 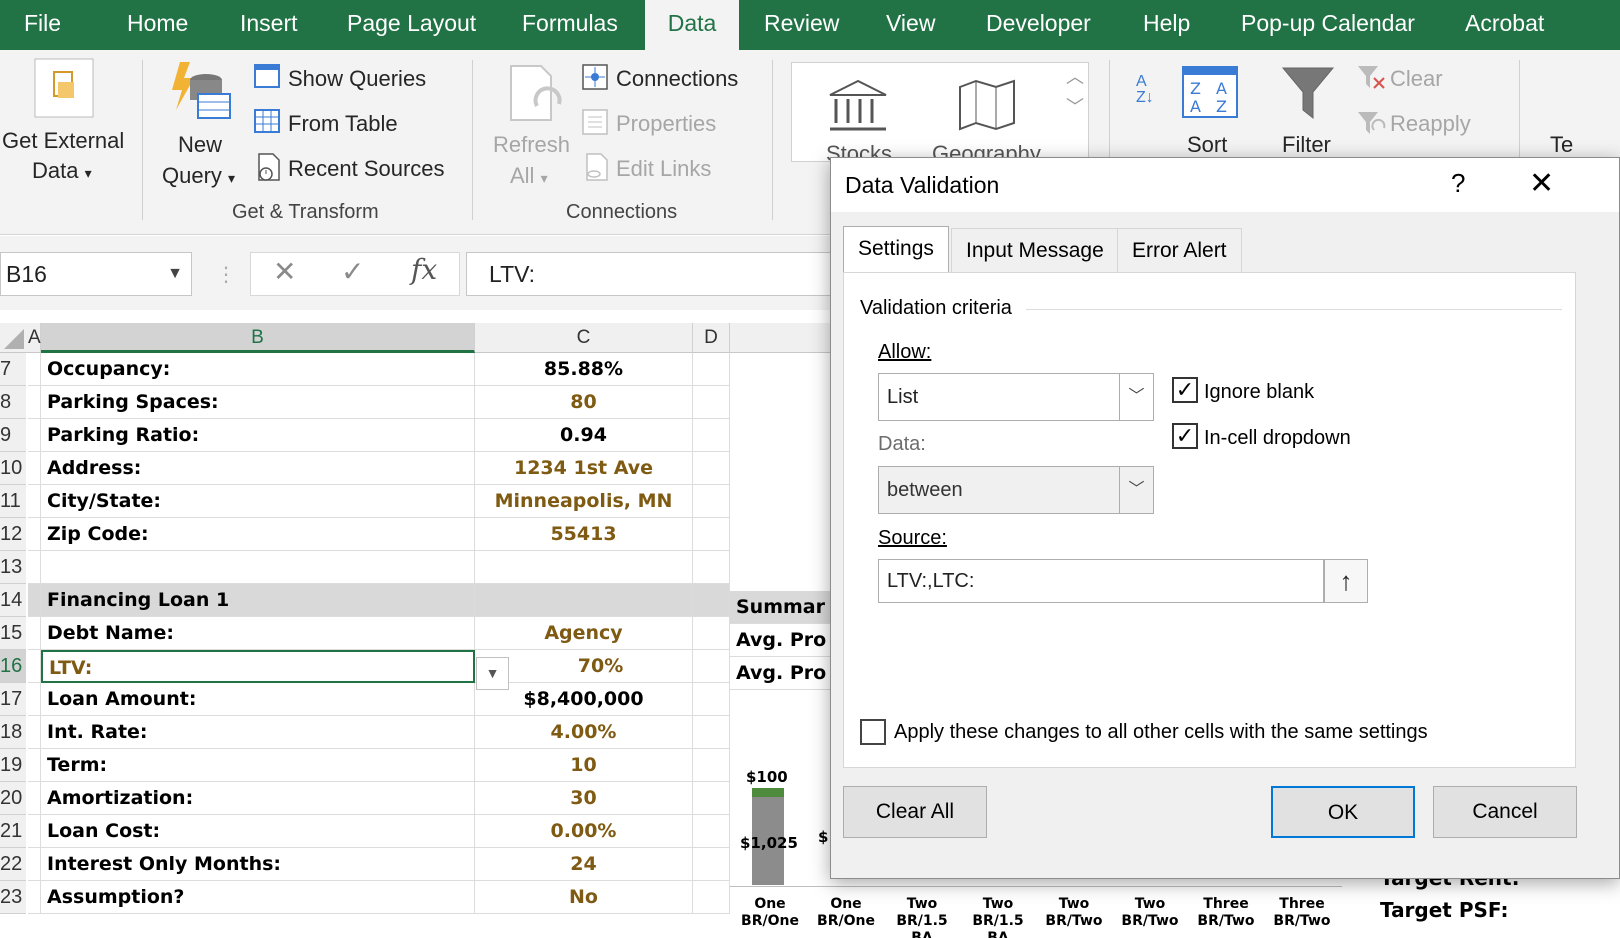 I want to click on row-header: 21, so click(x=13, y=831).